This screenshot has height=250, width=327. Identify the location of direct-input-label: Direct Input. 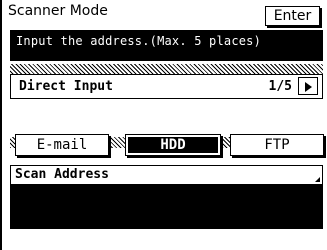
(66, 86).